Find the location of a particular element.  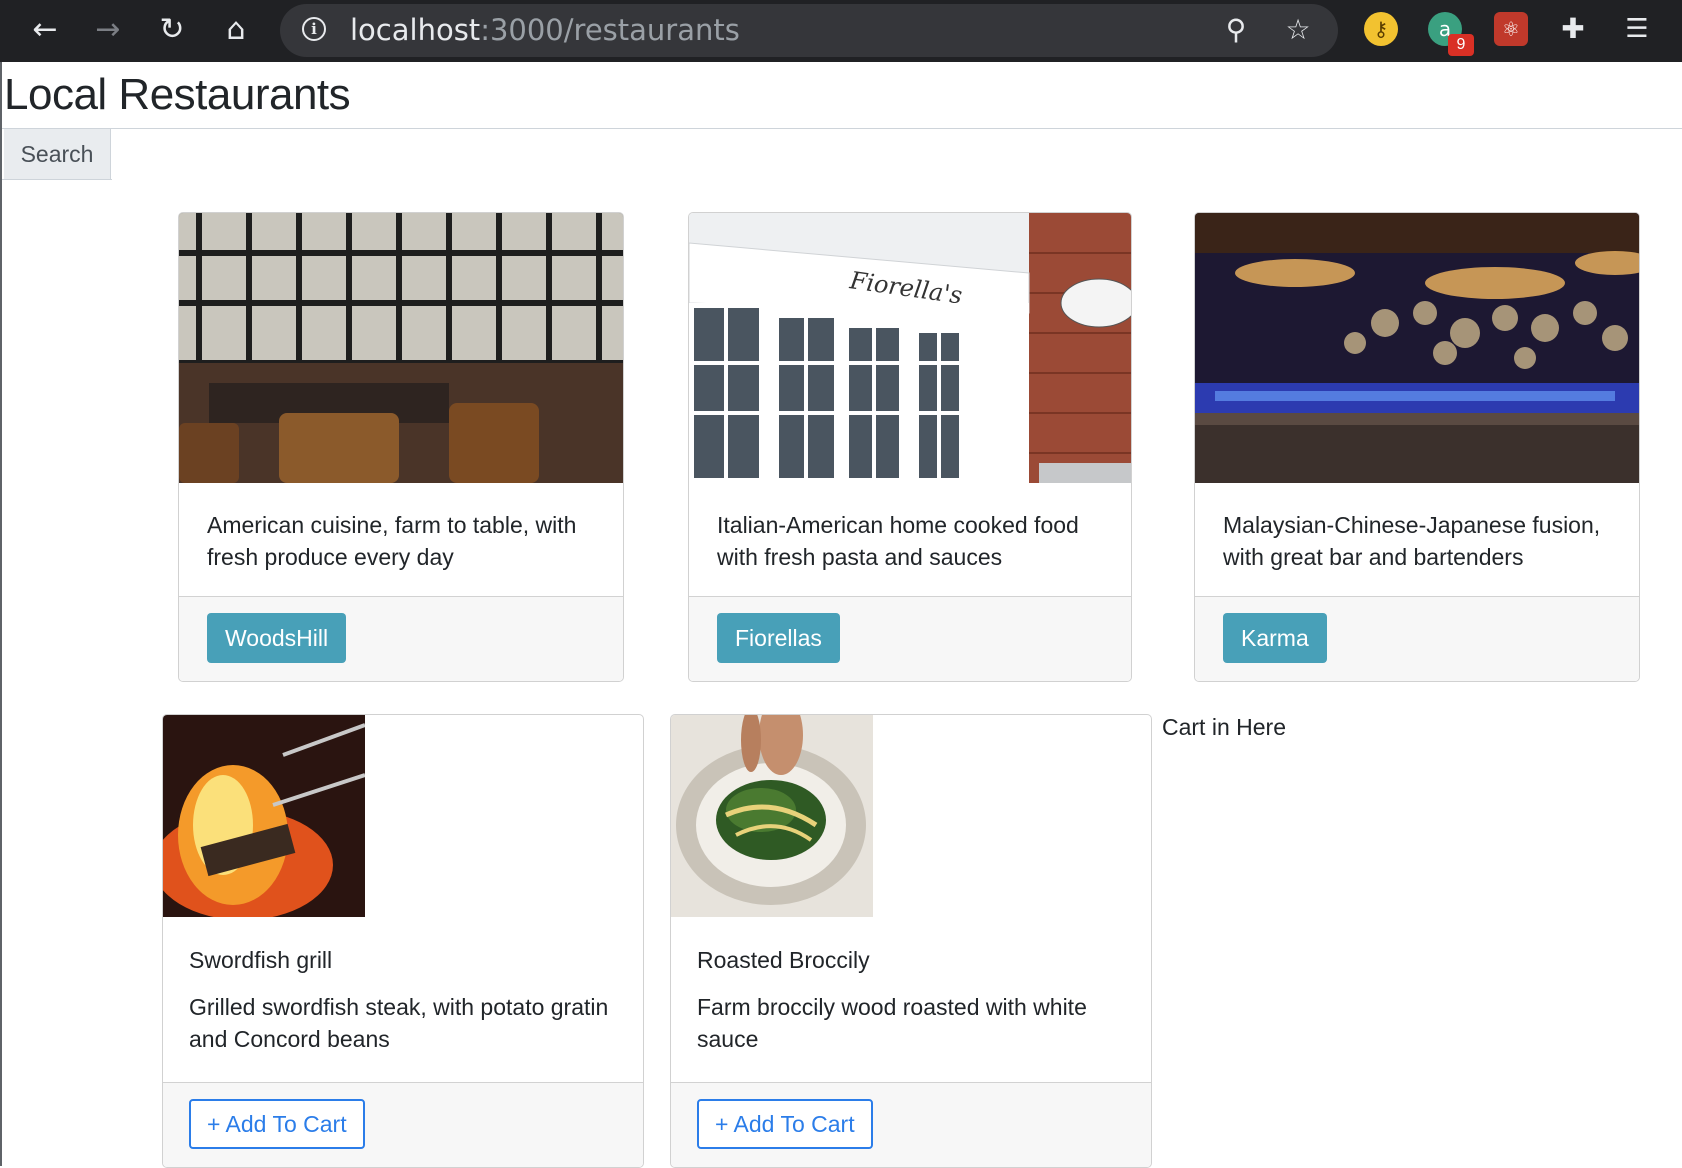

dish-name: Roasted Broccily is located at coordinates (783, 960).